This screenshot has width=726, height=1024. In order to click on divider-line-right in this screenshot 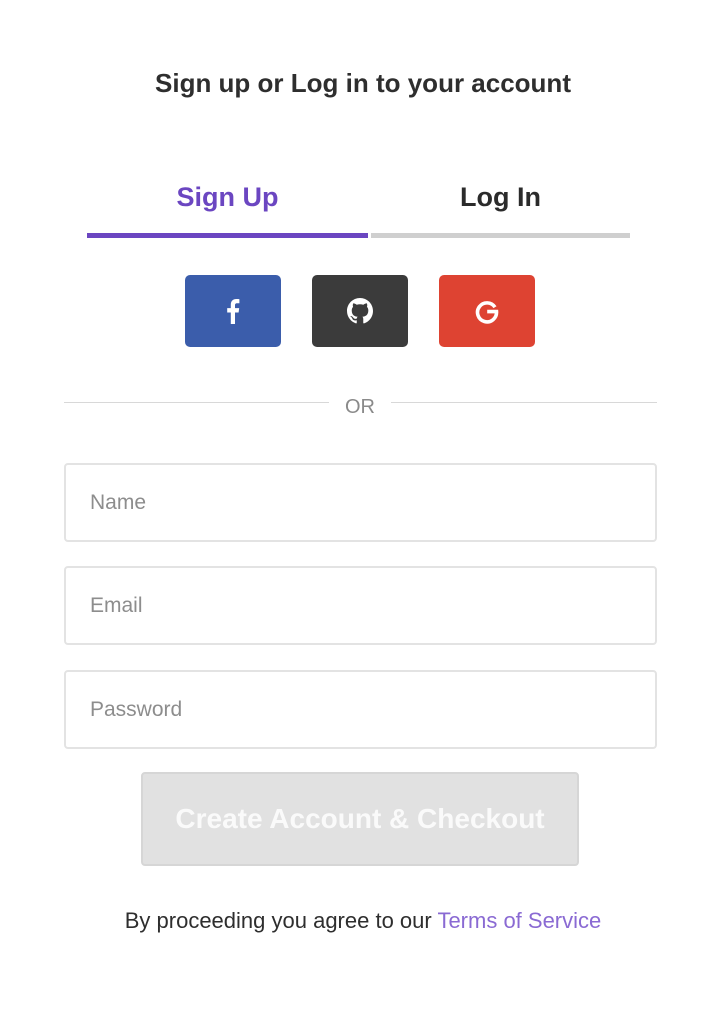, I will do `click(524, 402)`.